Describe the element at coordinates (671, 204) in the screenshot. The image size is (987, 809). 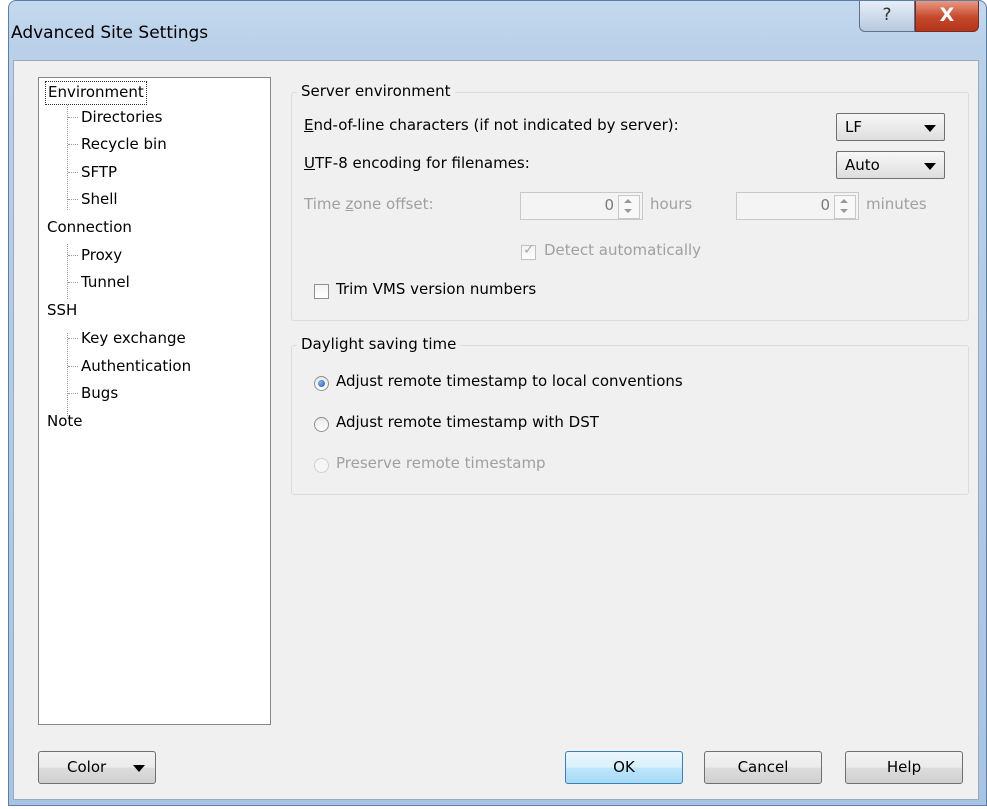
I see `hours-unit-label: hours` at that location.